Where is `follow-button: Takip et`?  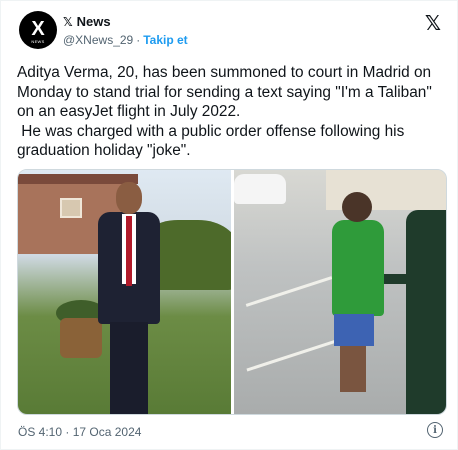 follow-button: Takip et is located at coordinates (165, 40).